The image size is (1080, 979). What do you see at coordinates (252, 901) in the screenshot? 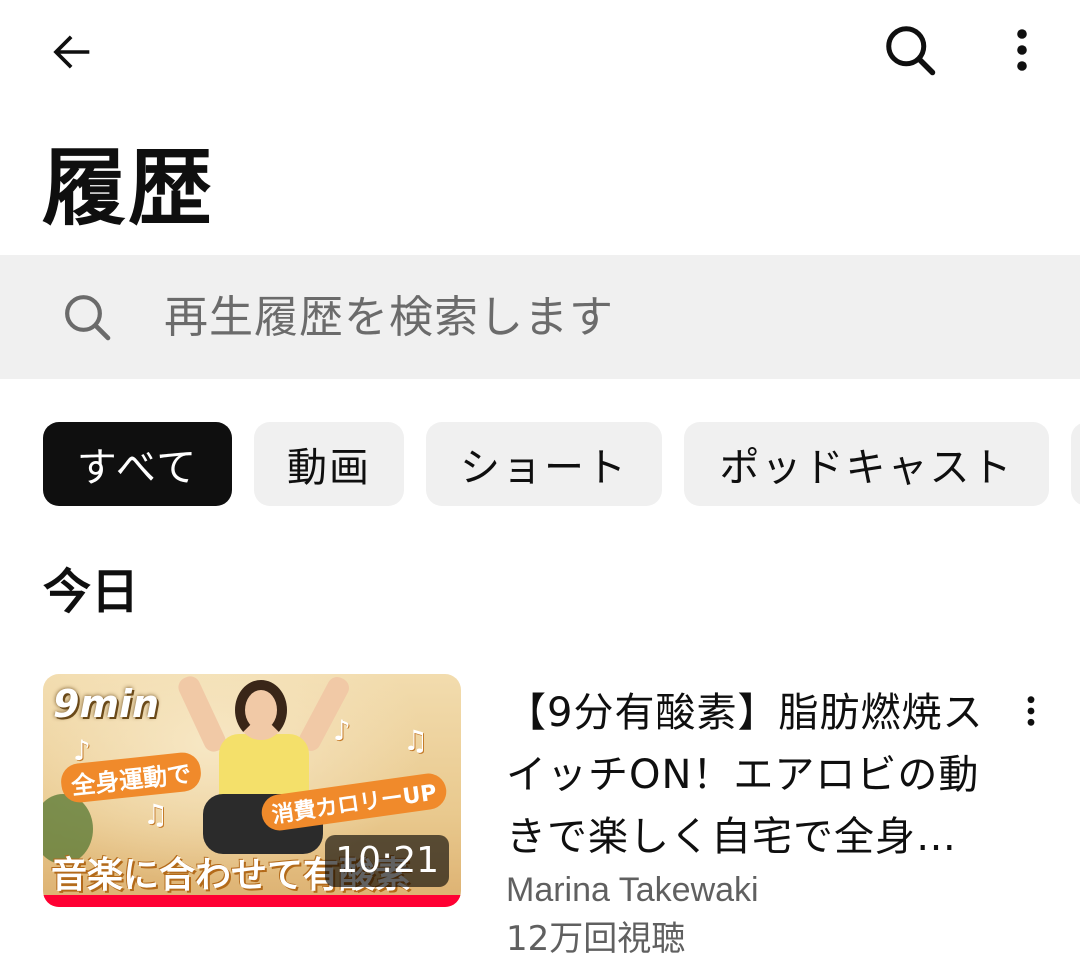
I see `watch-progress-bar` at bounding box center [252, 901].